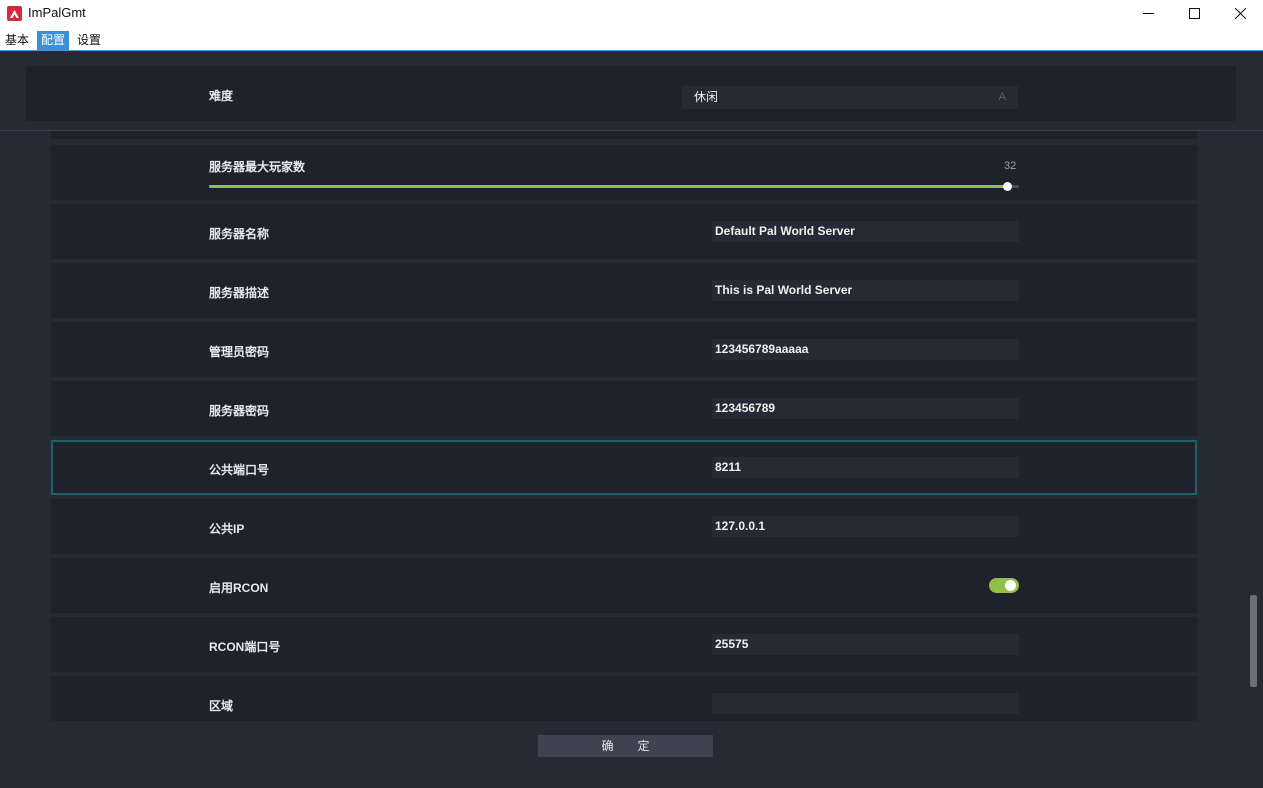  I want to click on rcon-enable-row: 启用RCON, so click(624, 585).